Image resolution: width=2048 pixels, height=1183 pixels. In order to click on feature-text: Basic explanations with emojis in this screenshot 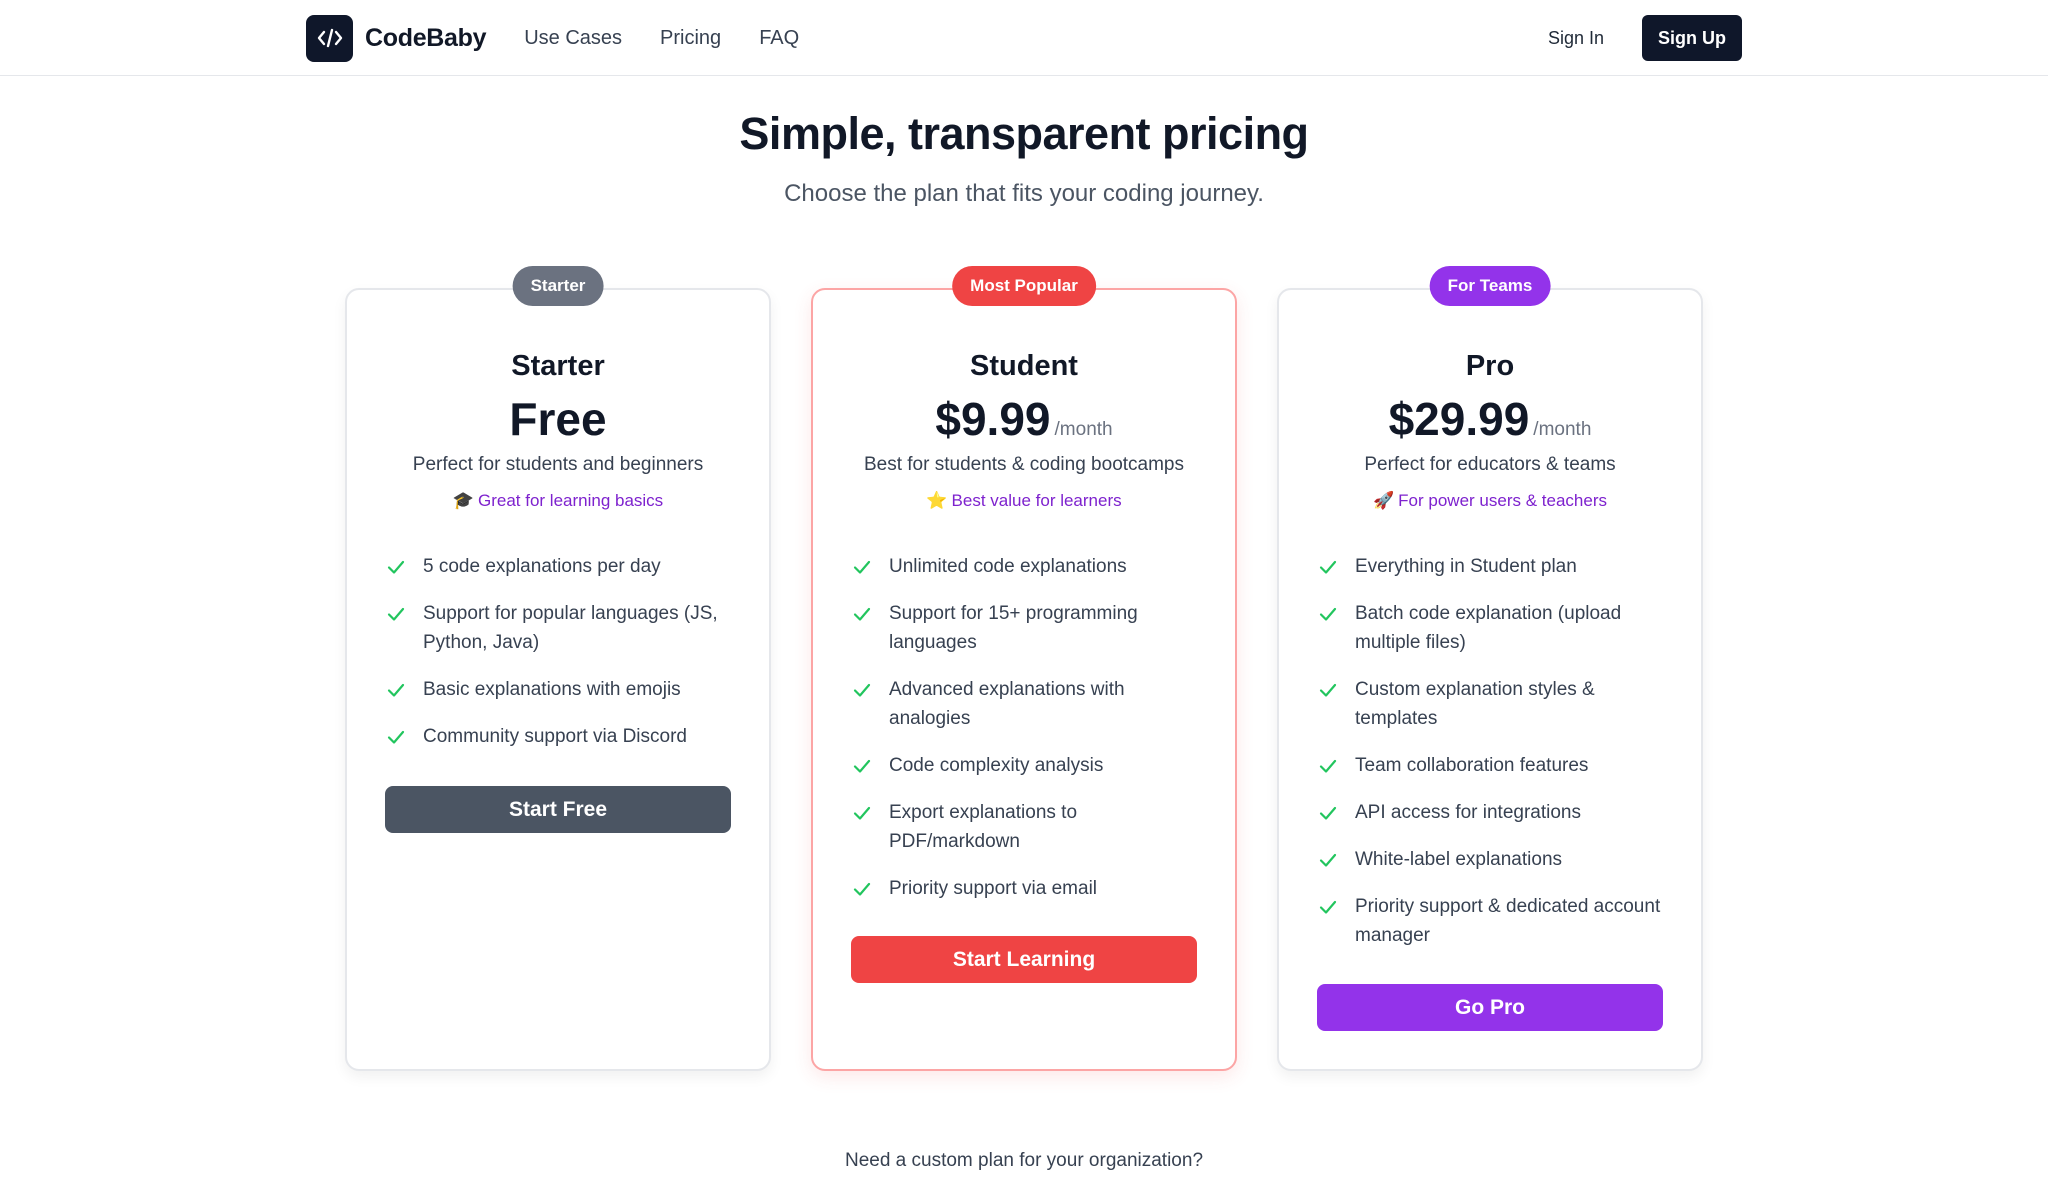, I will do `click(552, 689)`.